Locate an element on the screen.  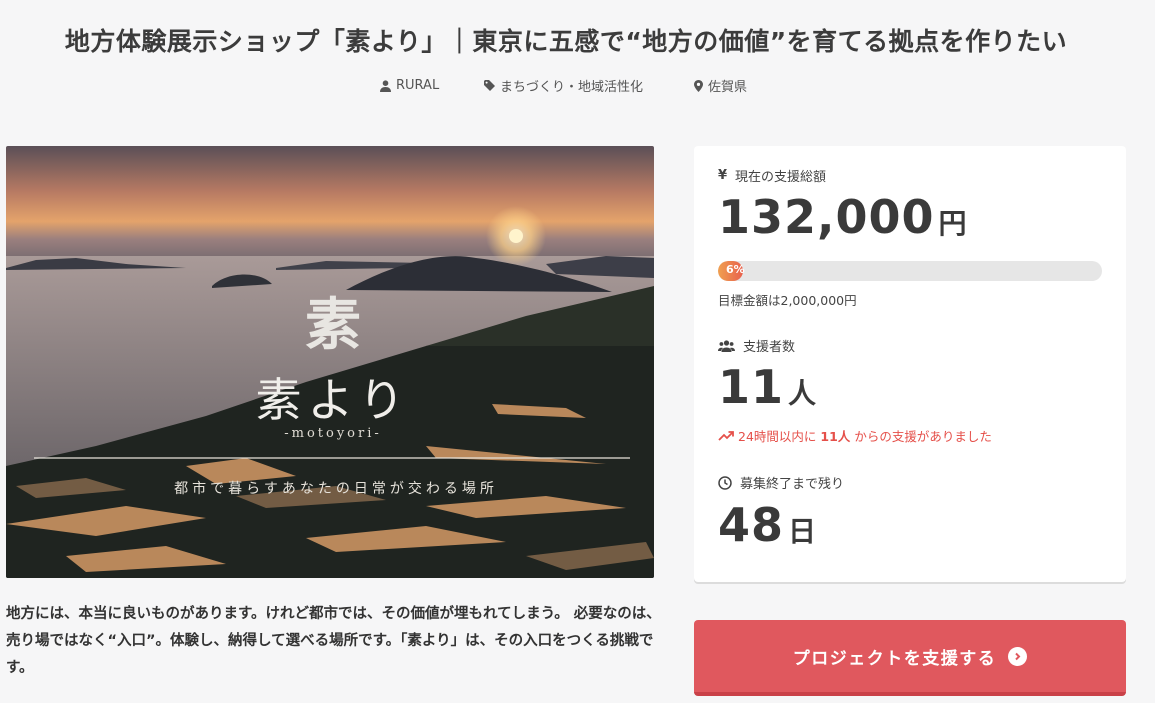
support-project-button: プロジェクトを支援する is located at coordinates (910, 658).